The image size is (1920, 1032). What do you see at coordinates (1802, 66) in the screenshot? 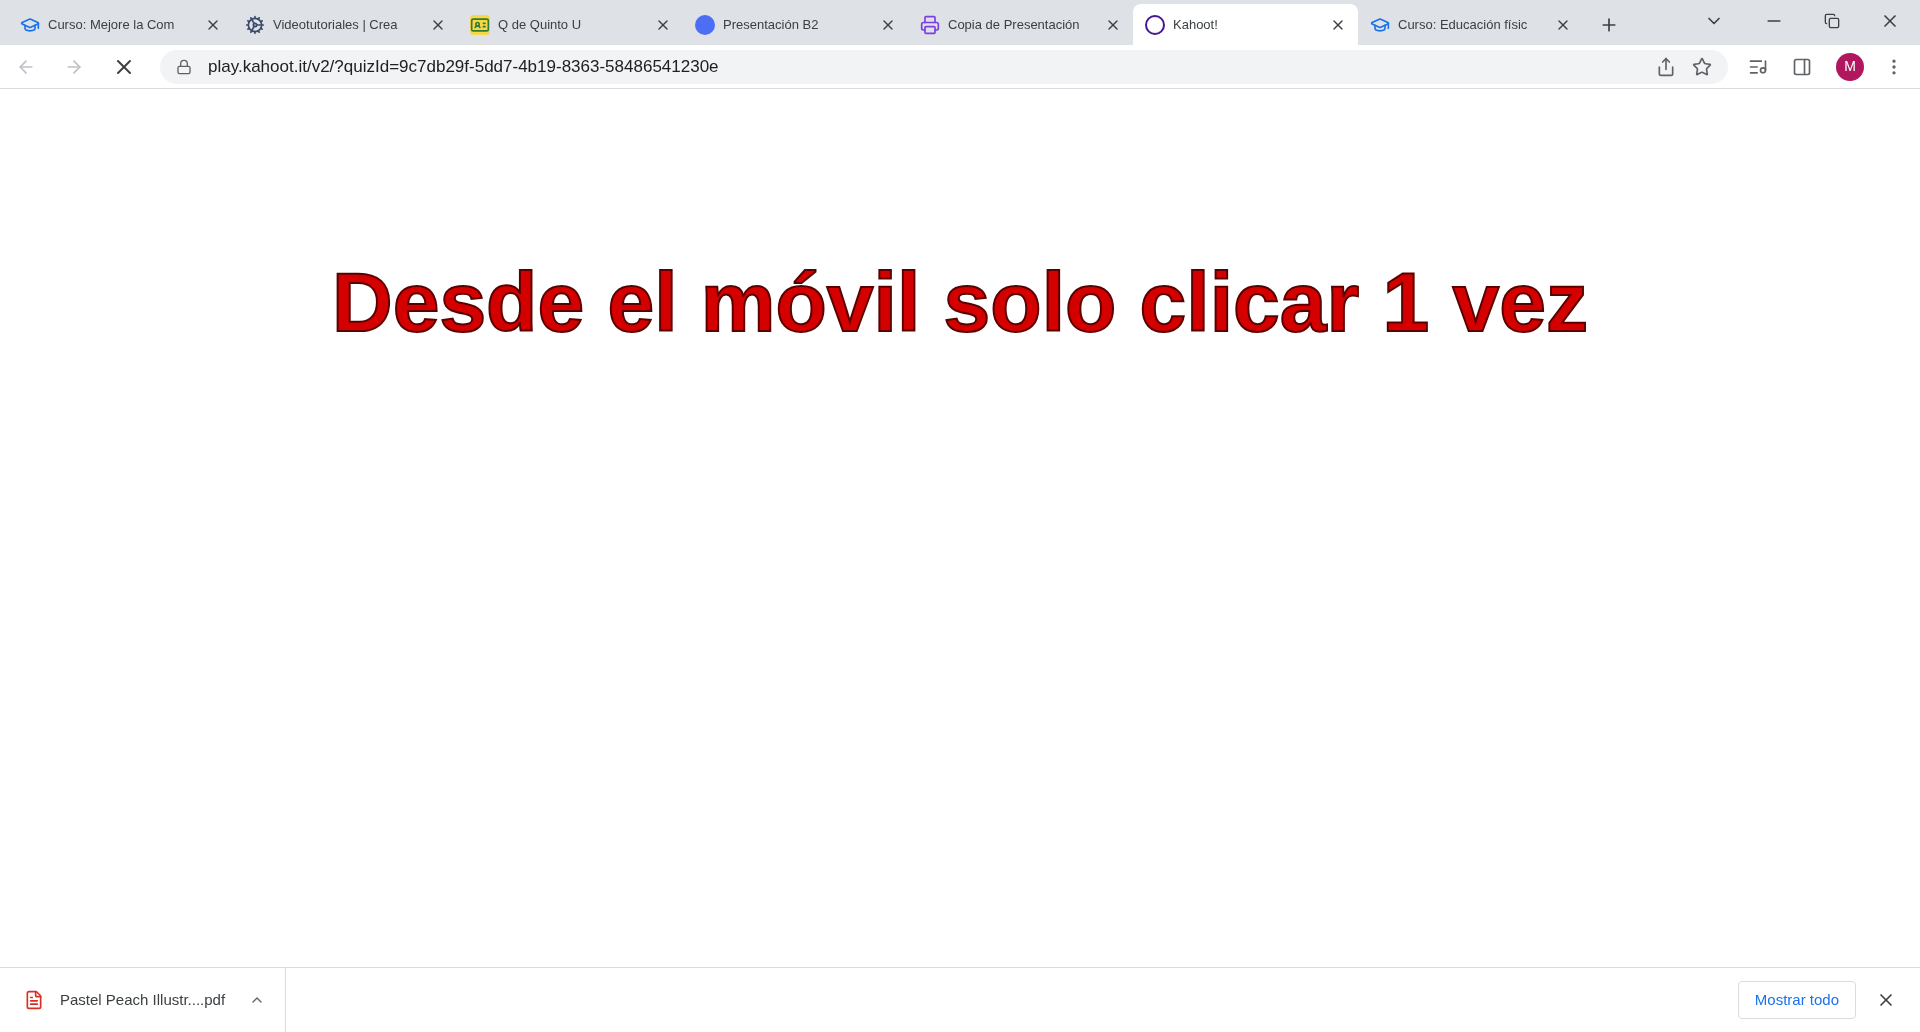
I see `side-panel-icon` at bounding box center [1802, 66].